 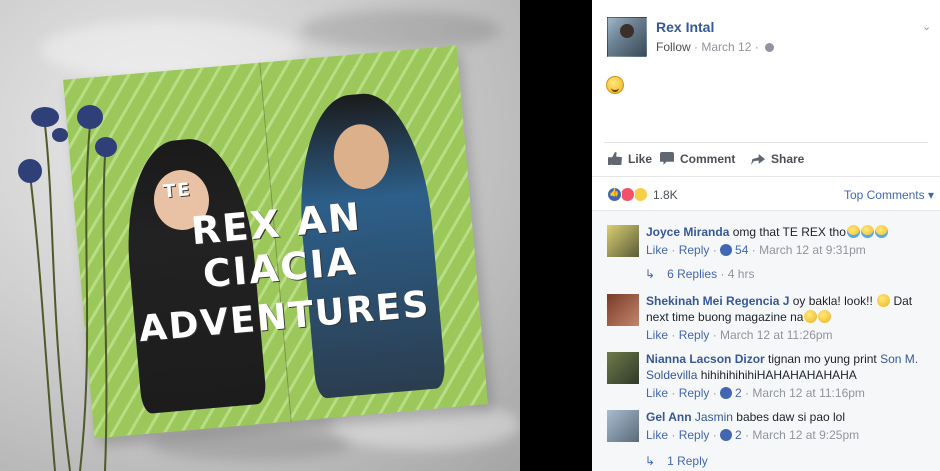 I want to click on comment-text: omg that TE REX tho, so click(x=789, y=232).